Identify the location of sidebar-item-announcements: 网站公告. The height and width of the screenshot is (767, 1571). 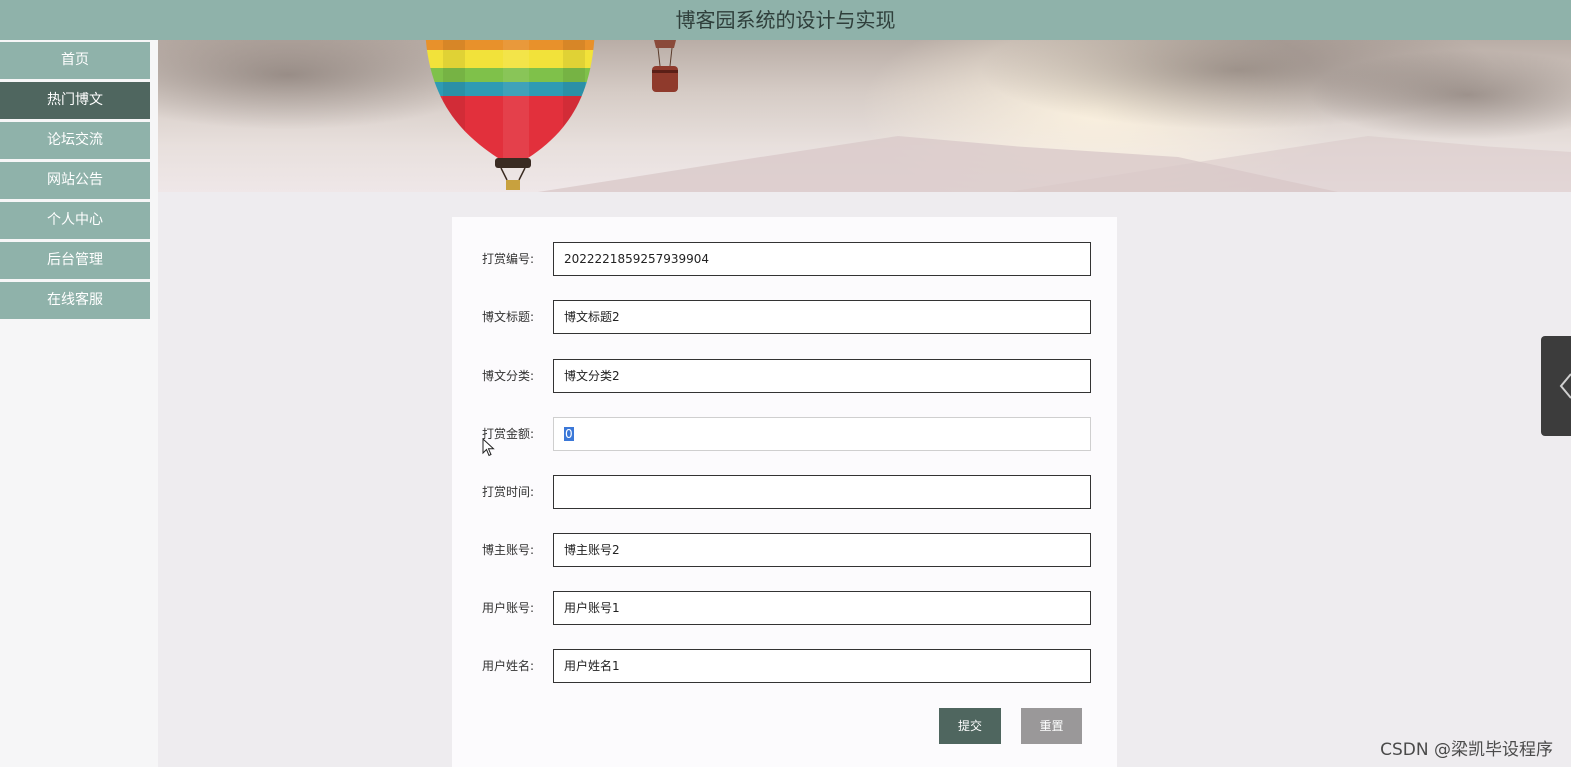
(75, 180).